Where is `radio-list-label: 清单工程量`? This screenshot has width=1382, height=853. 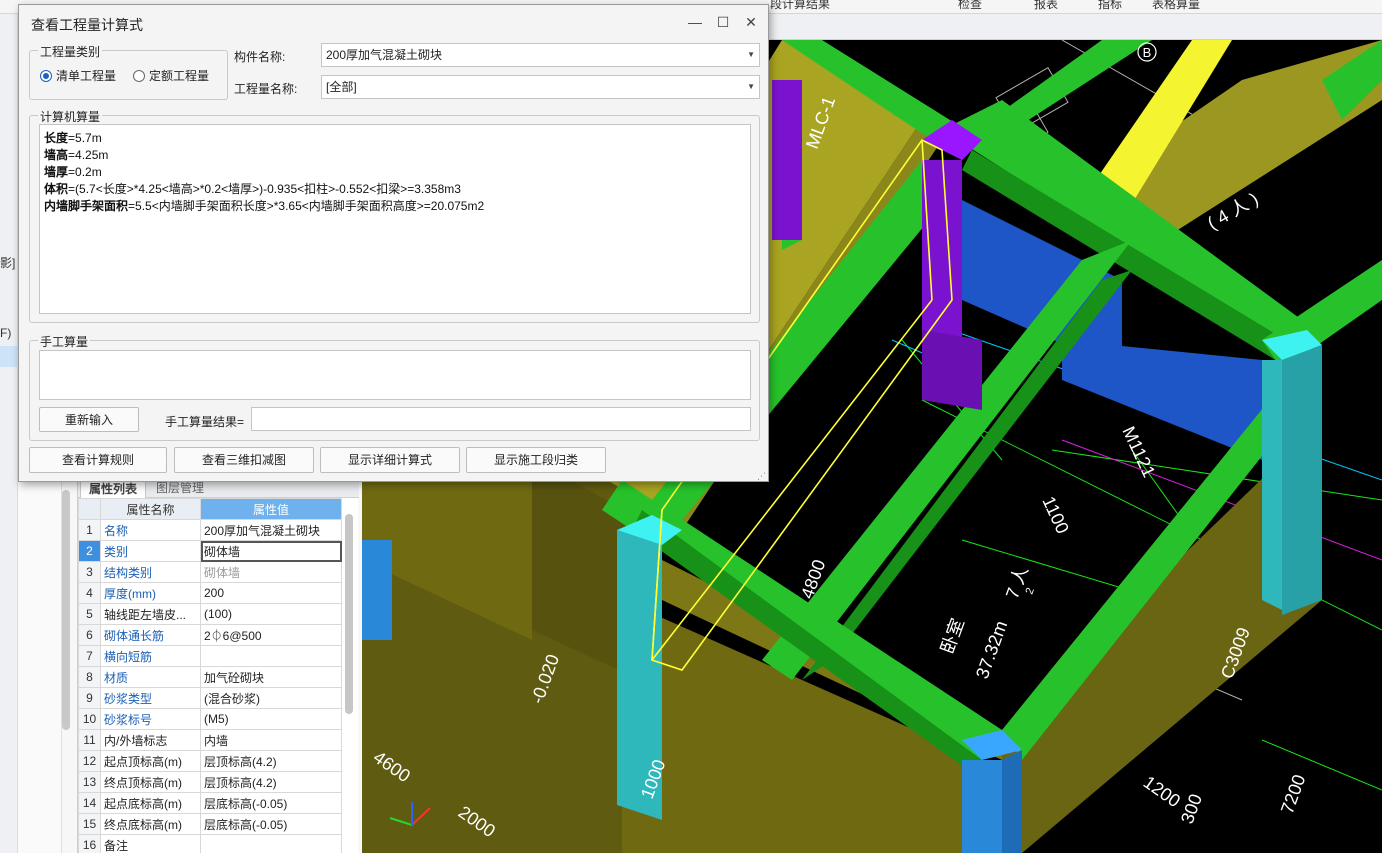
radio-list-label: 清单工程量 is located at coordinates (86, 76).